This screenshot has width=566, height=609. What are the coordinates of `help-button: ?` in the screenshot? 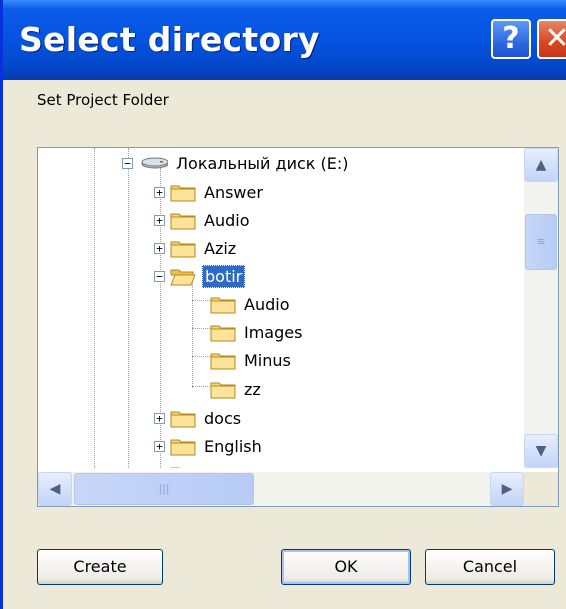 It's located at (511, 39).